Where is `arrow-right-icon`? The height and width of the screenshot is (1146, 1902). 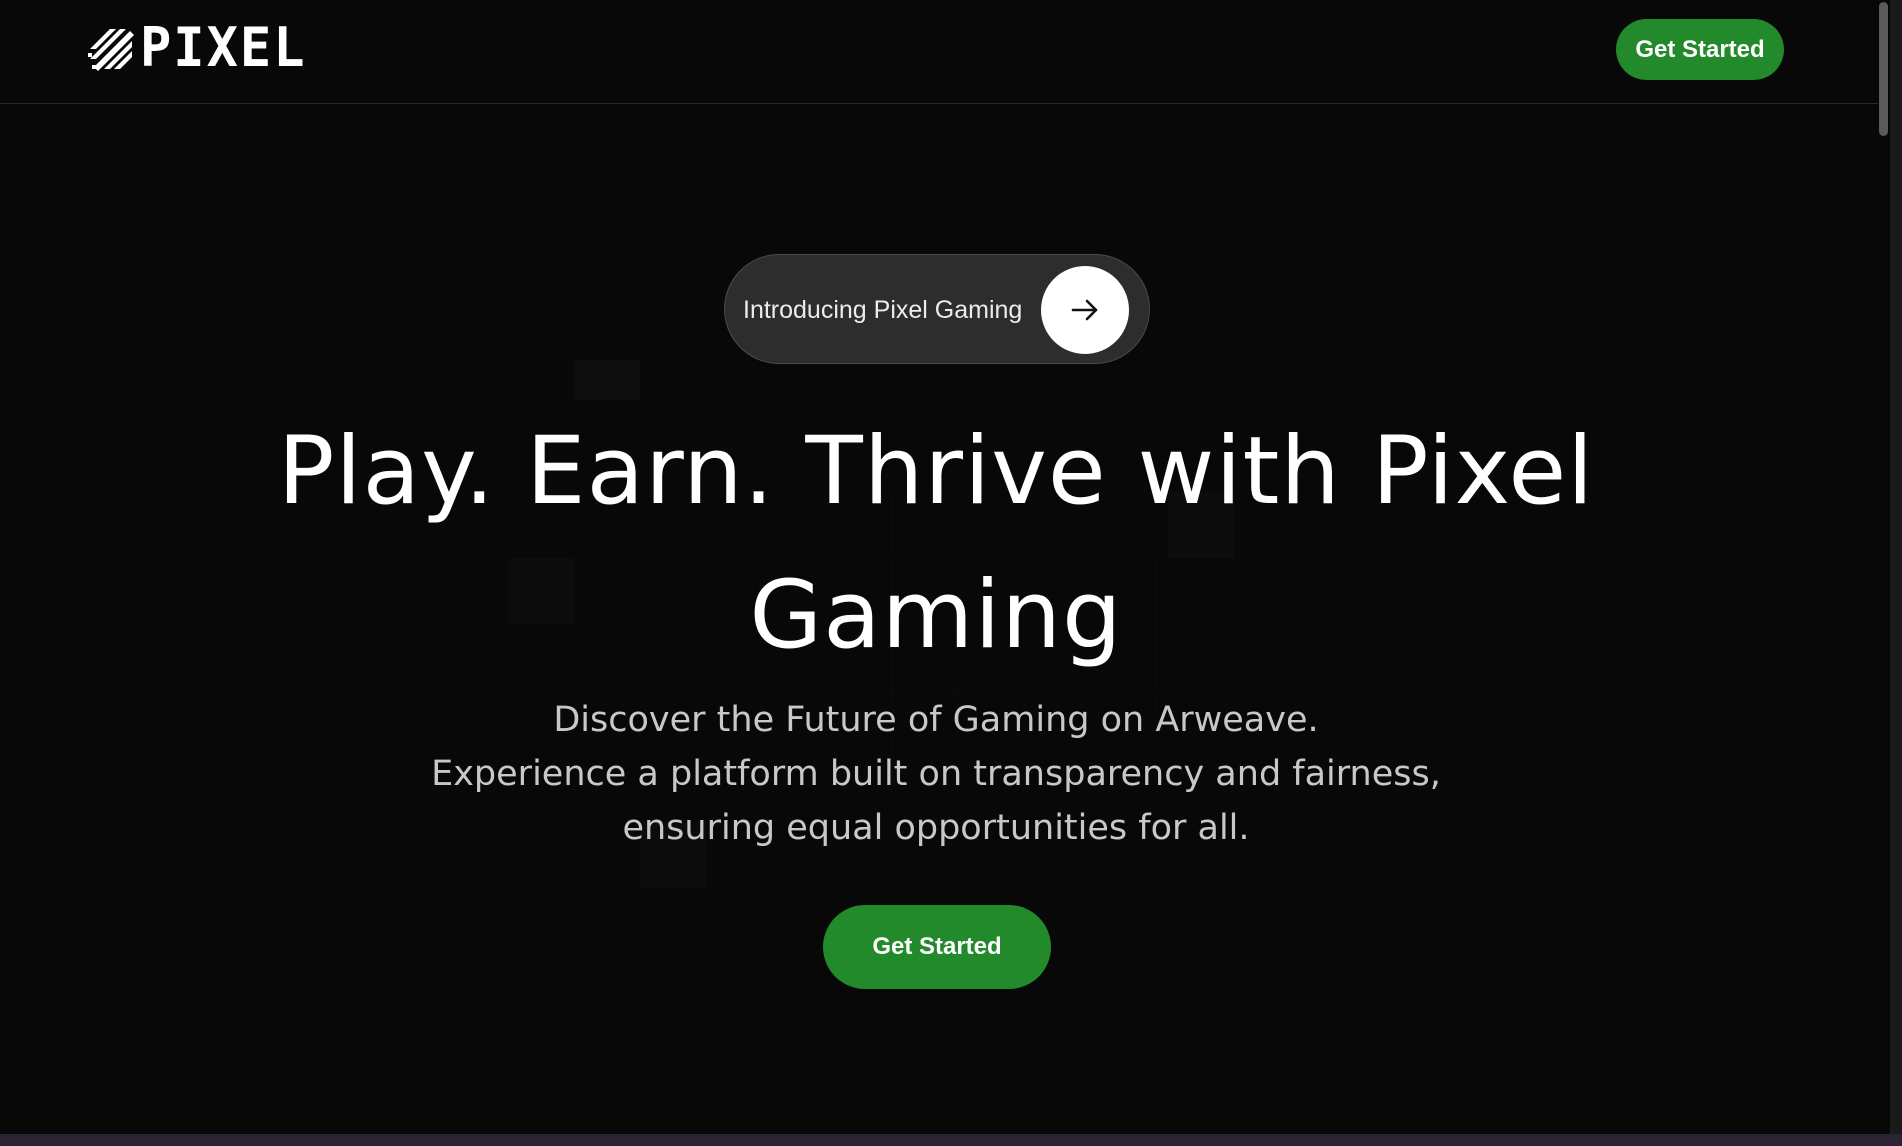
arrow-right-icon is located at coordinates (1084, 310).